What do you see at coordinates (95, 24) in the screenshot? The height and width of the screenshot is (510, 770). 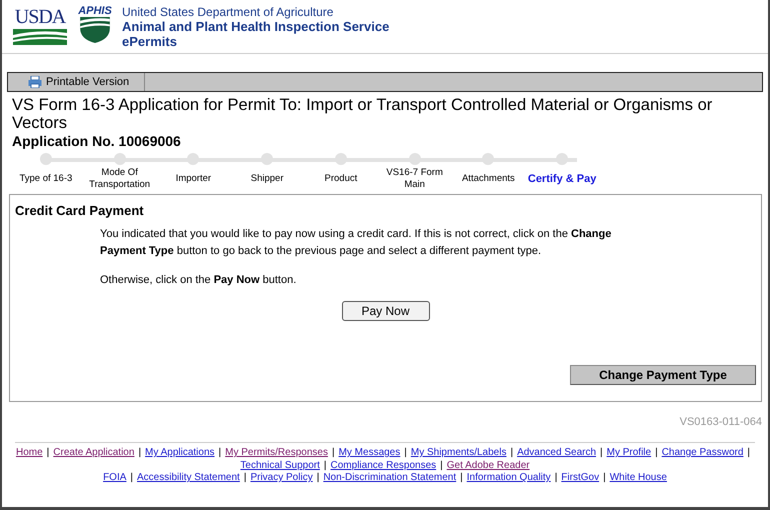 I see `aphis-logo: APHIS` at bounding box center [95, 24].